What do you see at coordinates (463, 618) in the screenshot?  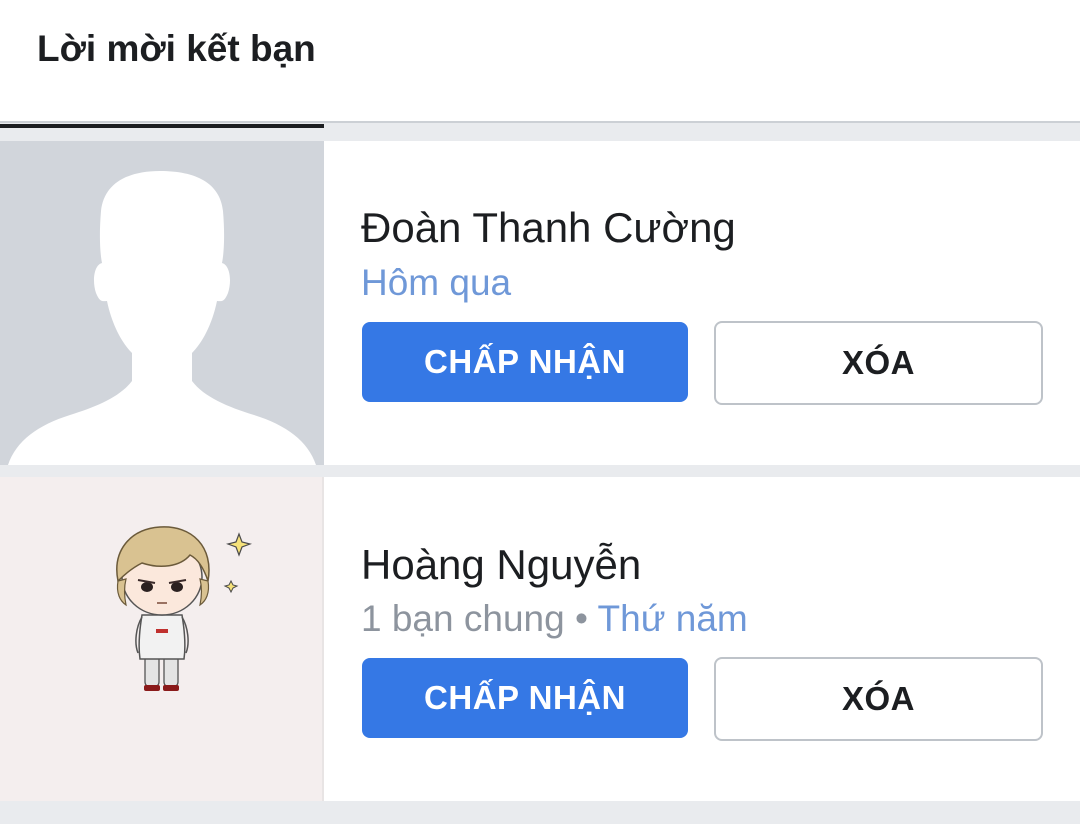 I see `mutual-friends: 1 bạn chung` at bounding box center [463, 618].